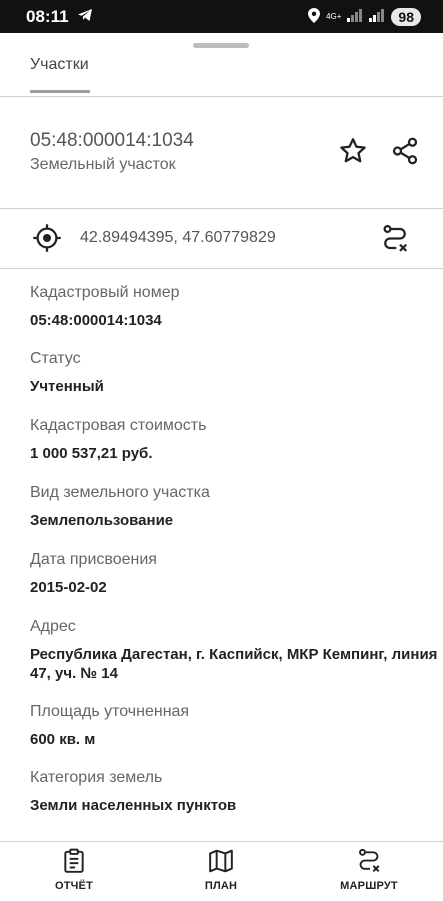 The height and width of the screenshot is (901, 443). What do you see at coordinates (103, 164) in the screenshot?
I see `parcel-type: Земельный участок` at bounding box center [103, 164].